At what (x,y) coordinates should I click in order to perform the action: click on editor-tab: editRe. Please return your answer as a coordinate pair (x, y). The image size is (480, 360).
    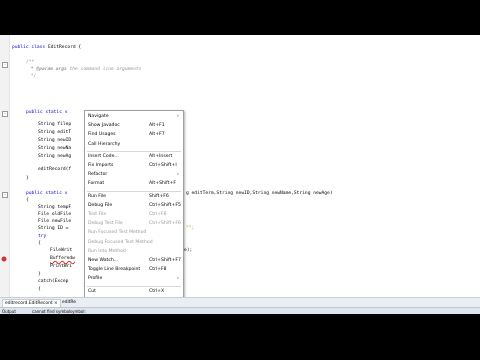
    Looking at the image, I should click on (69, 303).